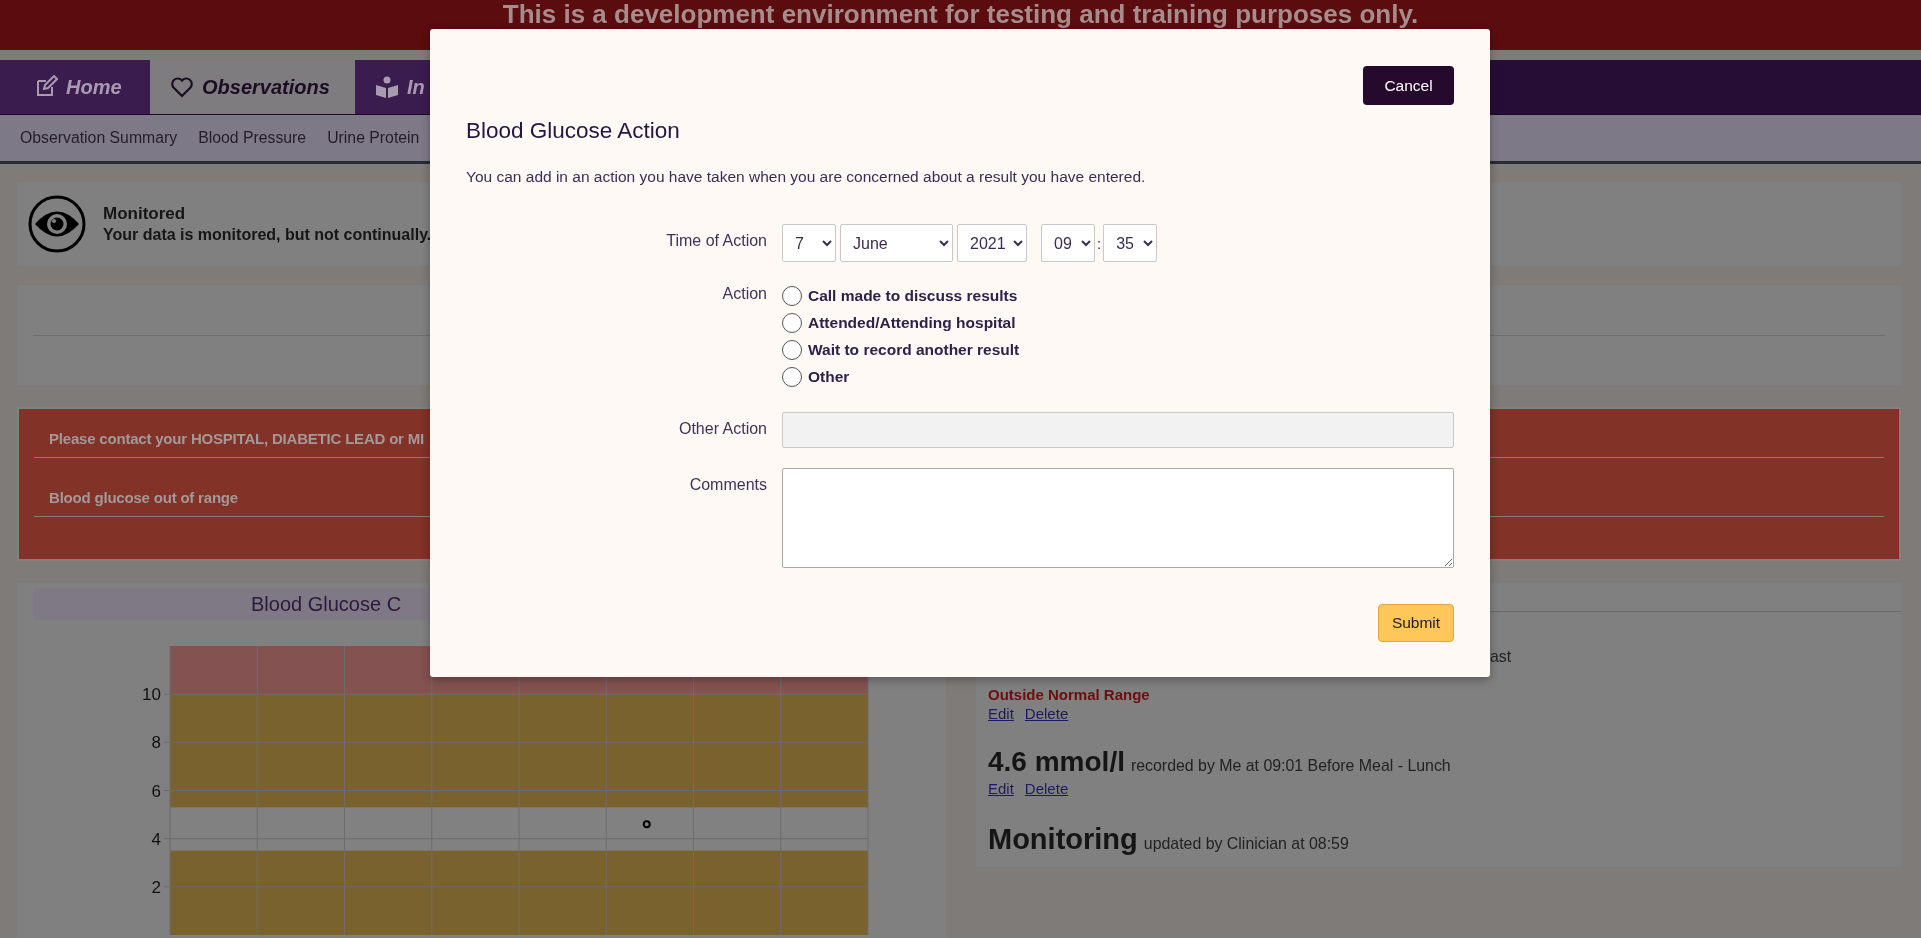 The image size is (1921, 938). What do you see at coordinates (806, 177) in the screenshot?
I see `dialog-description: You can add in an action you have taken when you are concerned about a result you have entered.` at bounding box center [806, 177].